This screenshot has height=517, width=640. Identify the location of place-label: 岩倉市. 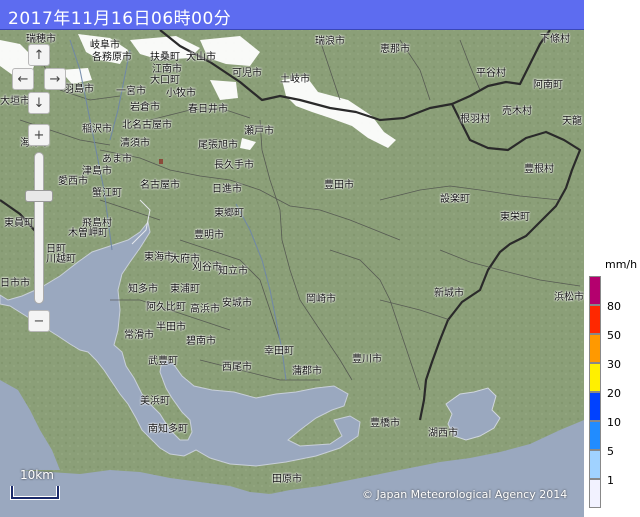
(145, 107).